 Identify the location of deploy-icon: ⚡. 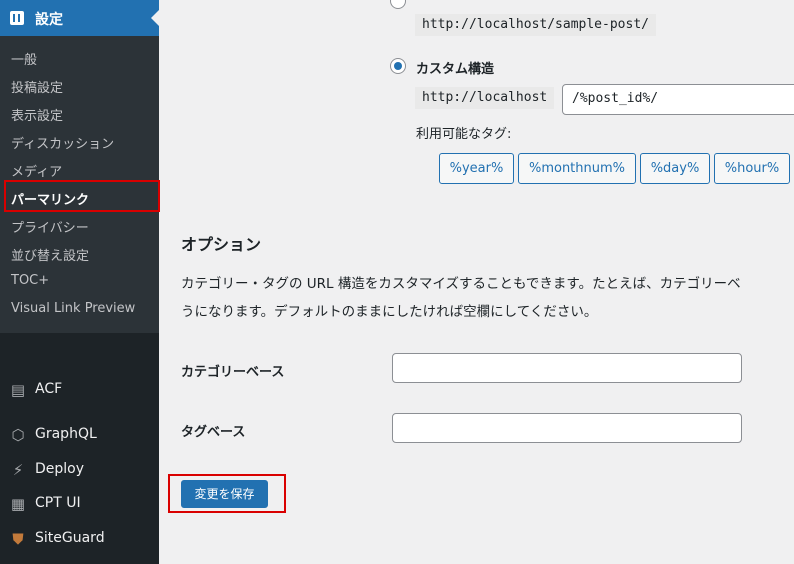
(18, 470).